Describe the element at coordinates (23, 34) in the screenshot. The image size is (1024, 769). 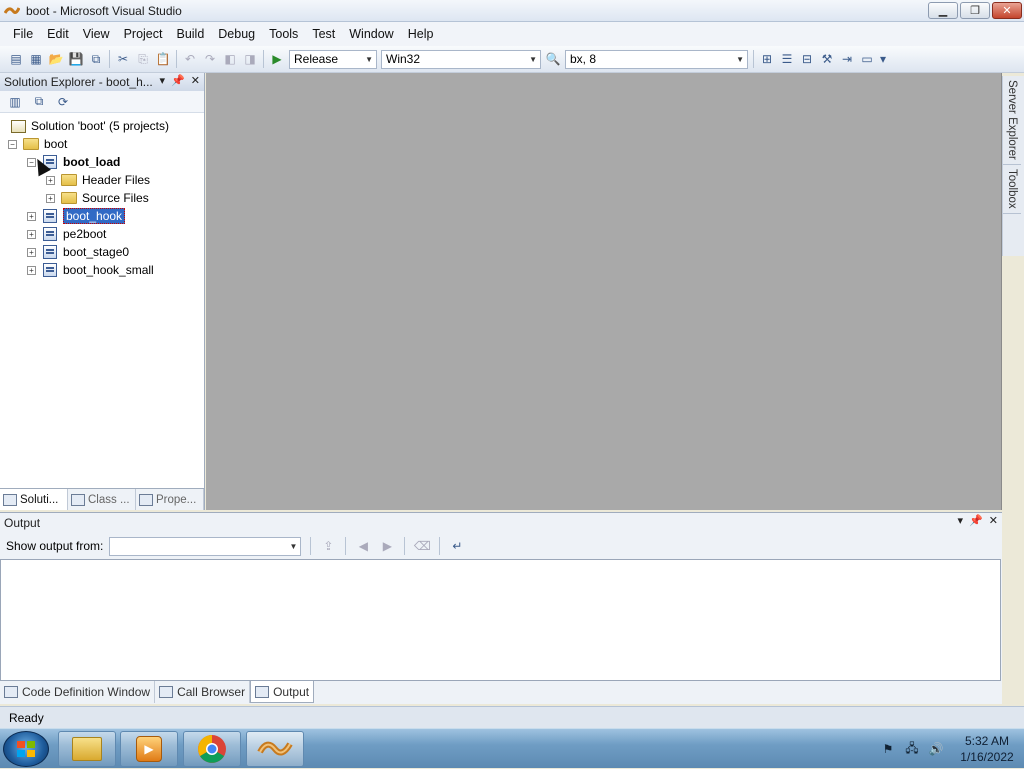
I see `menu-file: File` at that location.